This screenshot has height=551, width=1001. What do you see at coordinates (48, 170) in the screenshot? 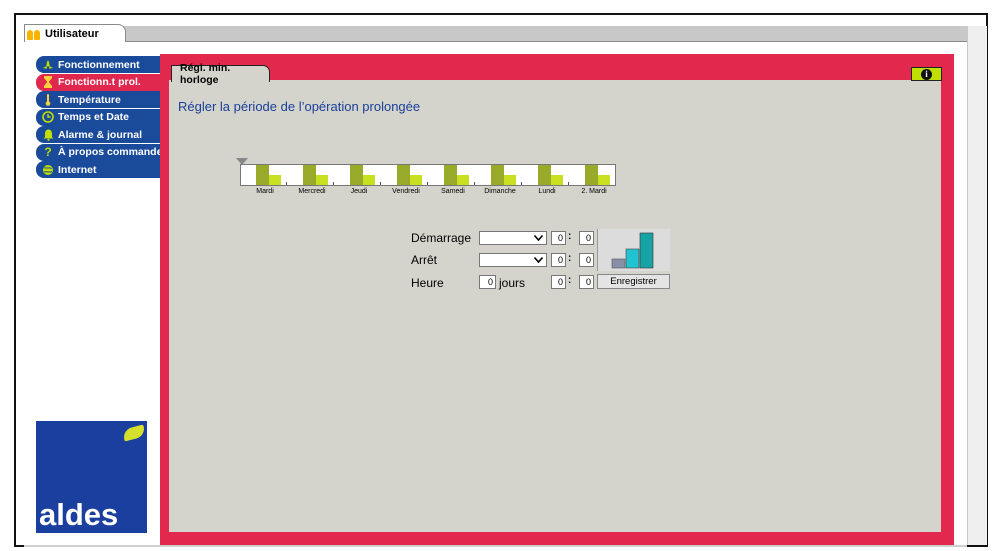
I see `globe-icon` at bounding box center [48, 170].